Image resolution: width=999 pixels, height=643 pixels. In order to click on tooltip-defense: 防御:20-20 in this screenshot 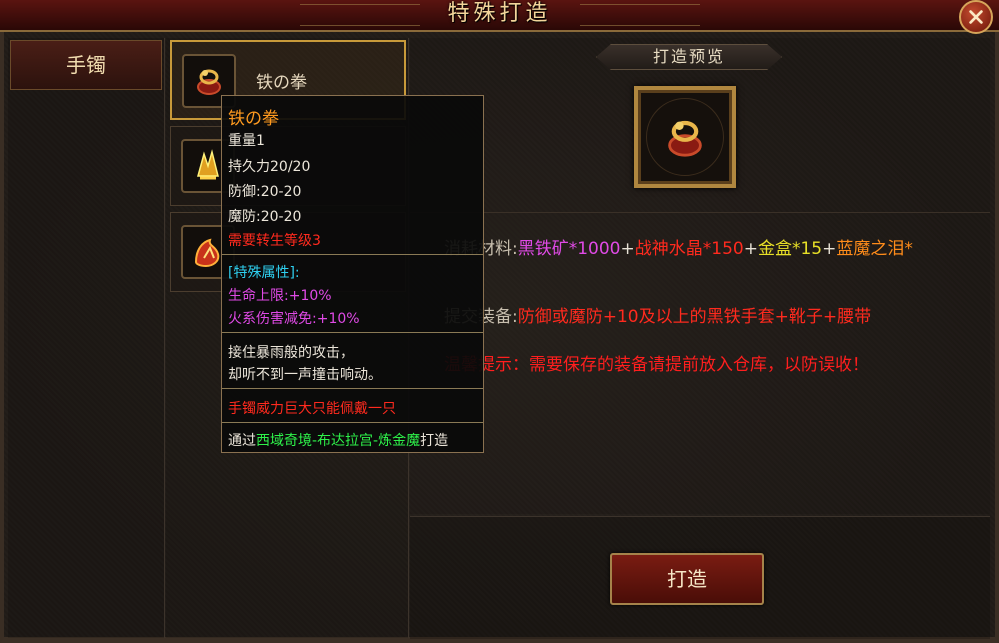, I will do `click(265, 192)`.